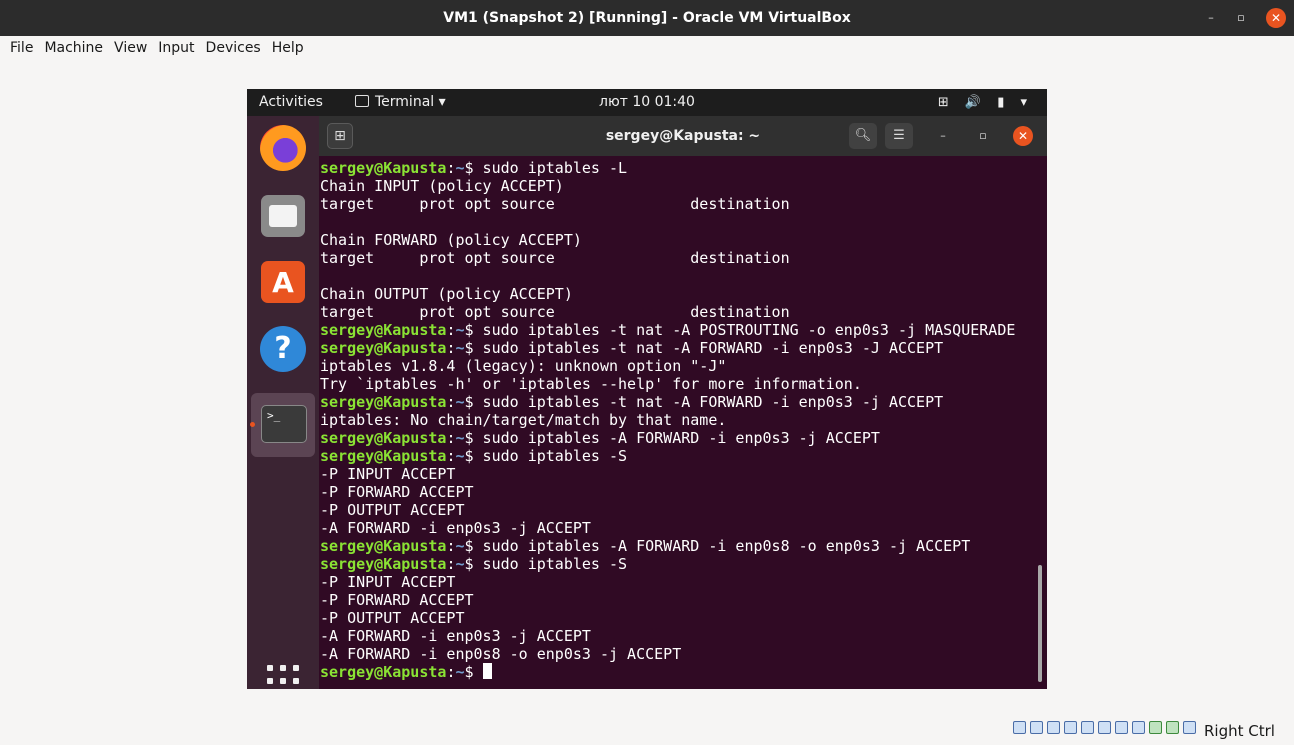  What do you see at coordinates (899, 136) in the screenshot?
I see `hamburger-menu-button: ☰` at bounding box center [899, 136].